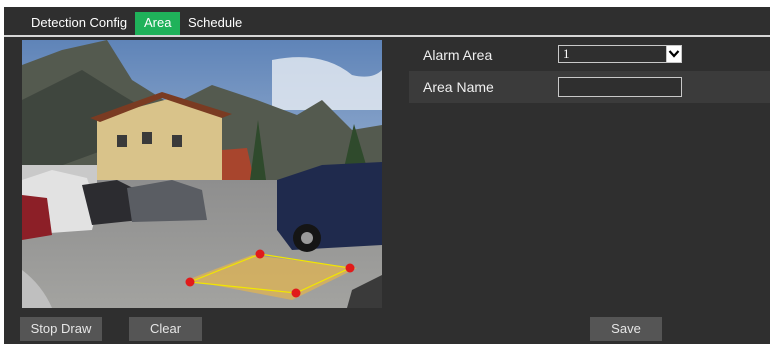 This screenshot has height=347, width=774. Describe the element at coordinates (620, 54) in the screenshot. I see `alarm-area-select: 1` at that location.